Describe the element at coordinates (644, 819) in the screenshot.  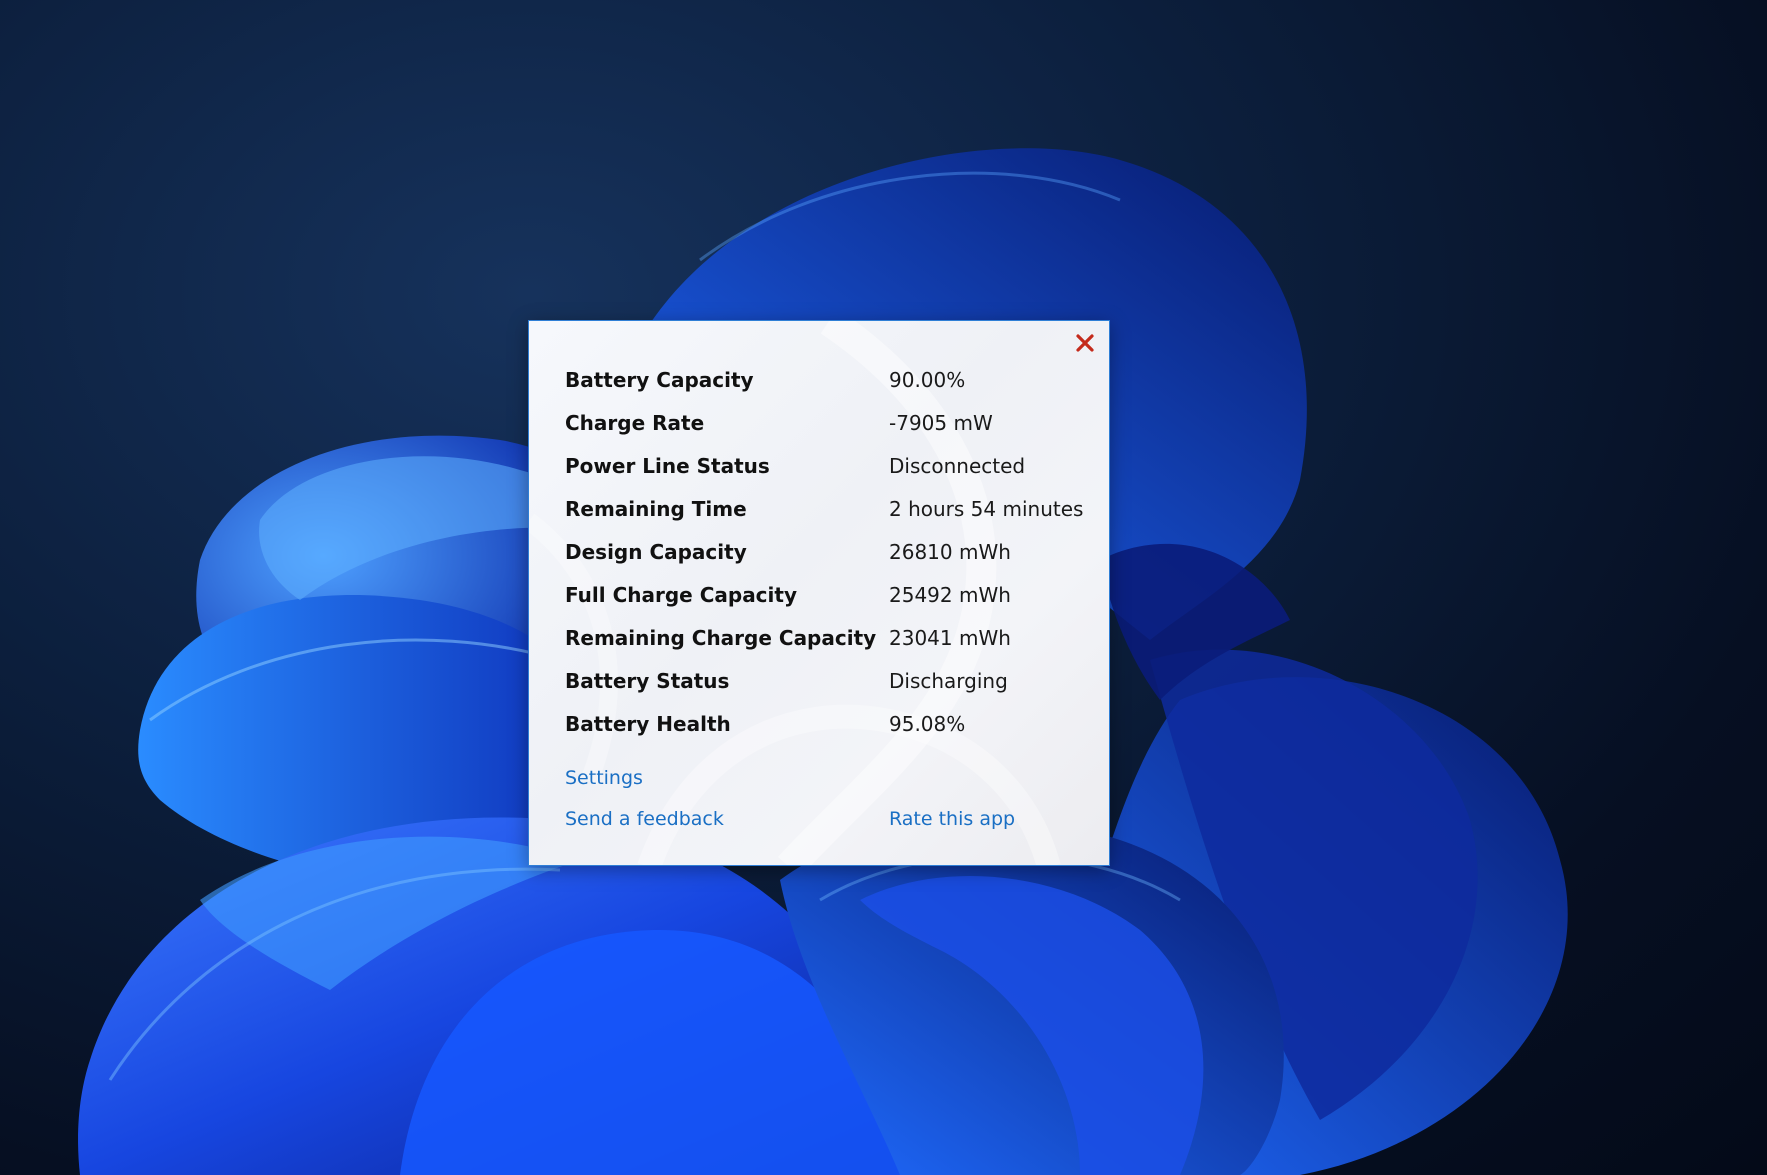
I see `send-feedback-link: Send a feedback` at that location.